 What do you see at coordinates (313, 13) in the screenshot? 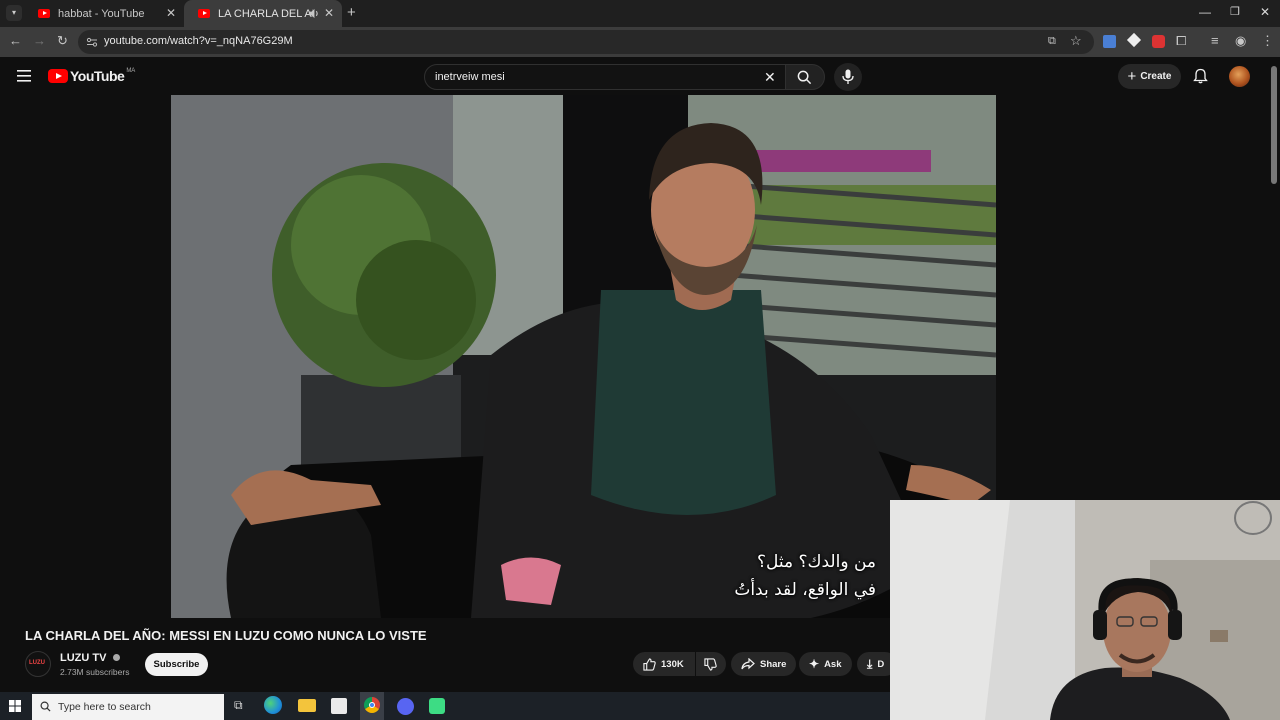
I see `audio-playing-icon` at bounding box center [313, 13].